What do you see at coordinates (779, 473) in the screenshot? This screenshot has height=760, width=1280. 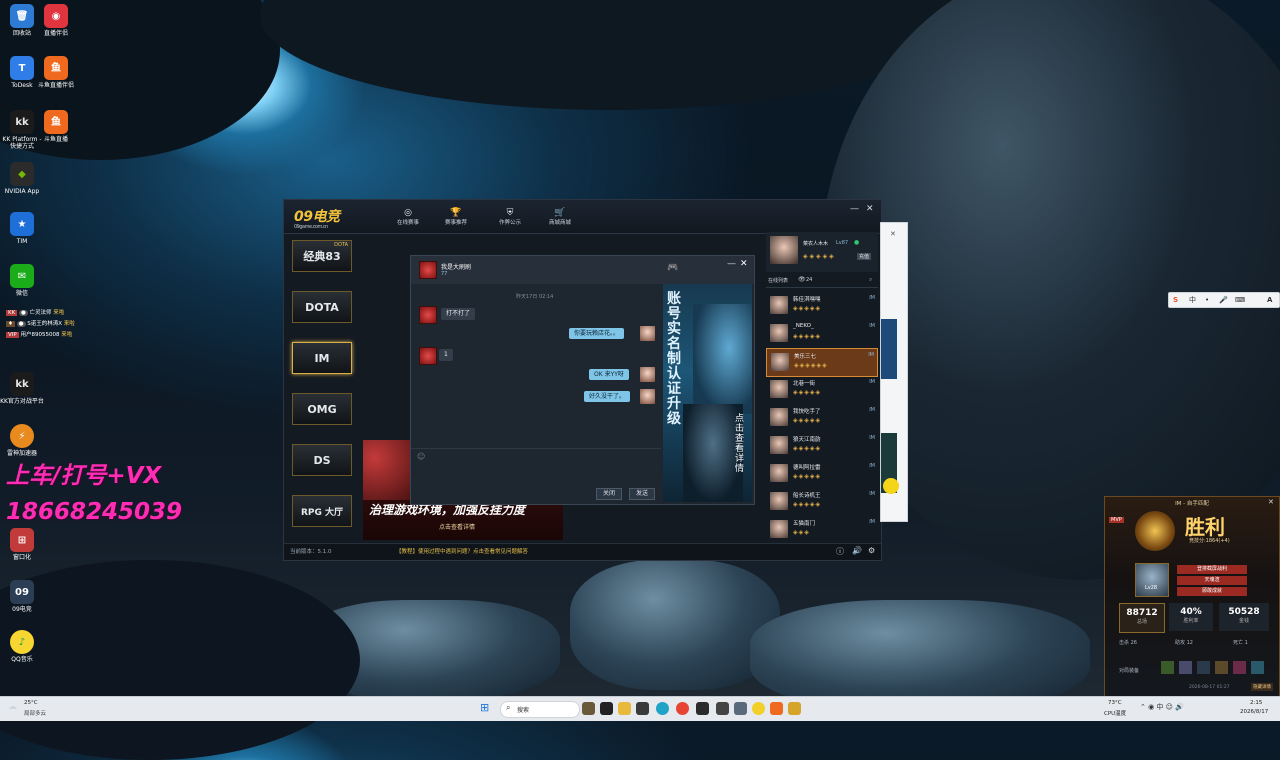 I see `avatar` at bounding box center [779, 473].